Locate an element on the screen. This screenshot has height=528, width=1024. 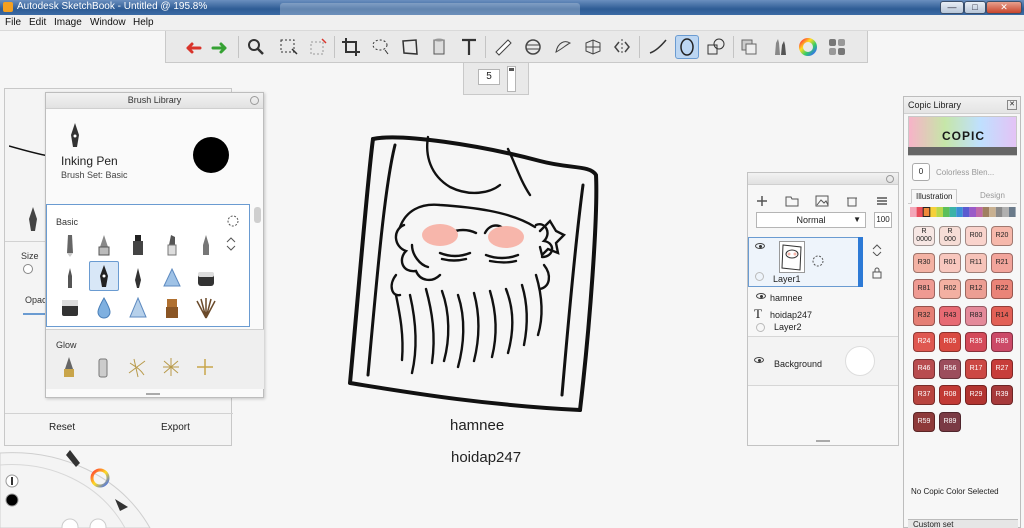
undo-icon is located at coordinates (192, 47).